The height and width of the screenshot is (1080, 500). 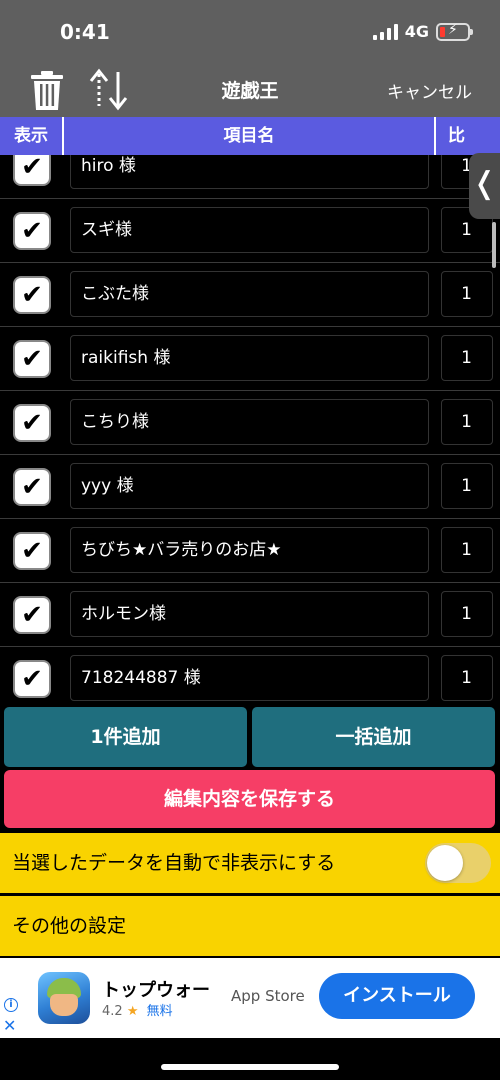 I want to click on ad-app-title: トップウォー, so click(x=156, y=990).